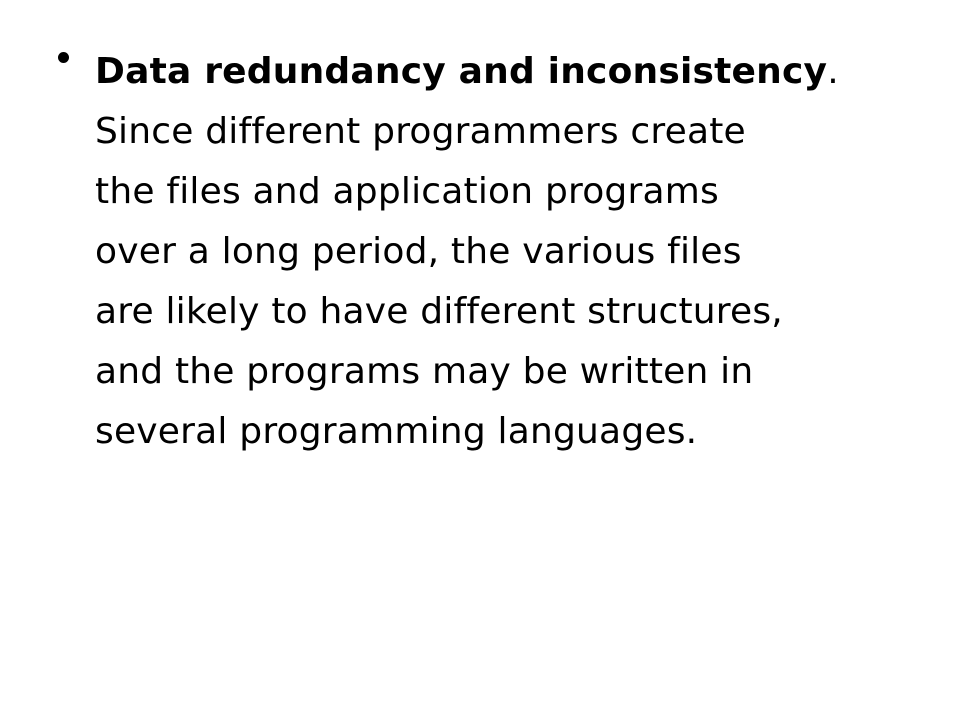 The image size is (960, 720). Describe the element at coordinates (461, 71) in the screenshot. I see `bullet-term: Data redundancy and inconsistency` at that location.